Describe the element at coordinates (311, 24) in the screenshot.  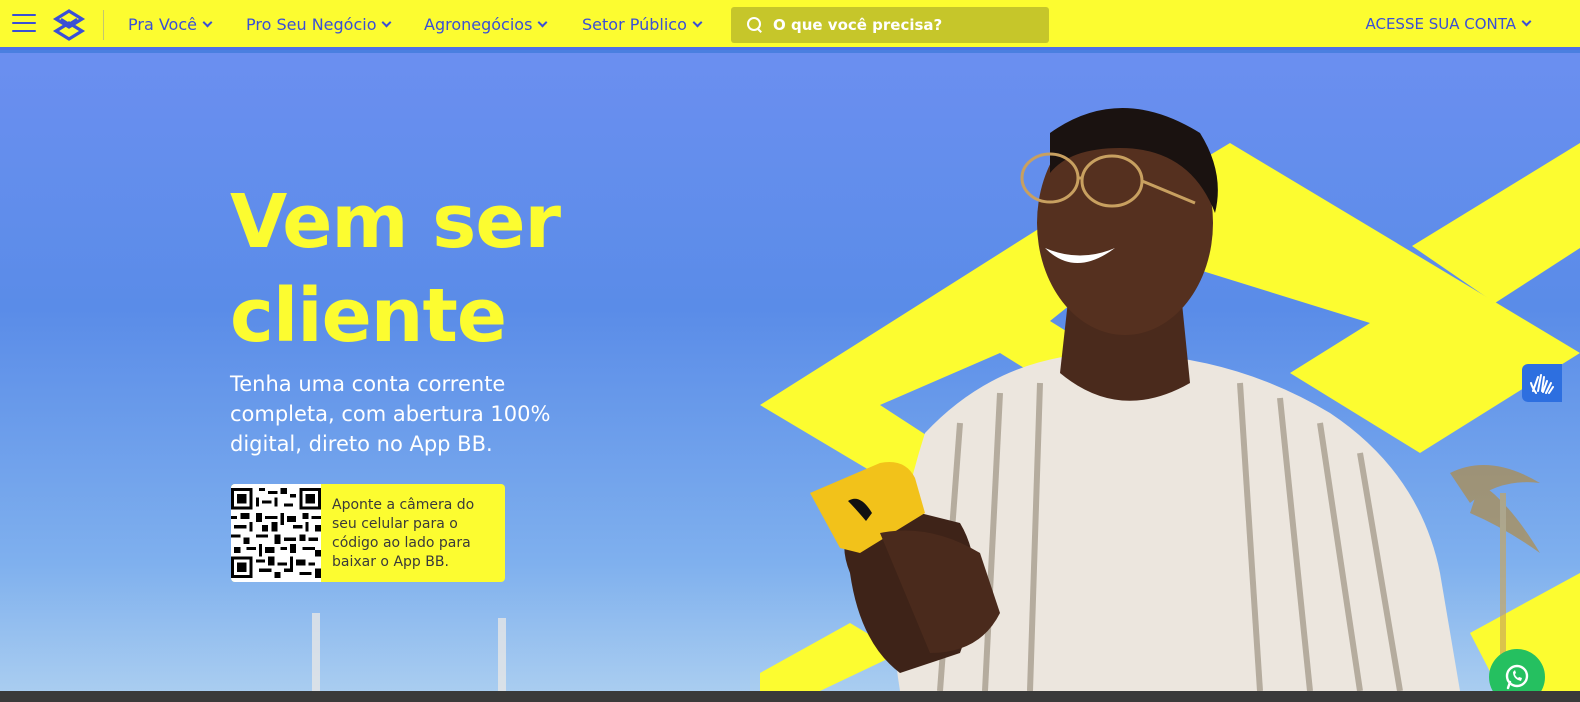
I see `nav-pro-seu-negocio-label: Pro Seu Negócio` at that location.